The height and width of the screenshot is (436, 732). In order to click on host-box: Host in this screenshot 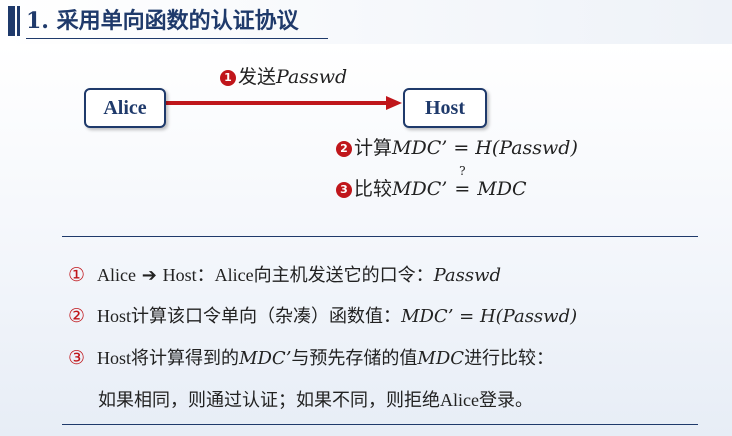, I will do `click(445, 108)`.